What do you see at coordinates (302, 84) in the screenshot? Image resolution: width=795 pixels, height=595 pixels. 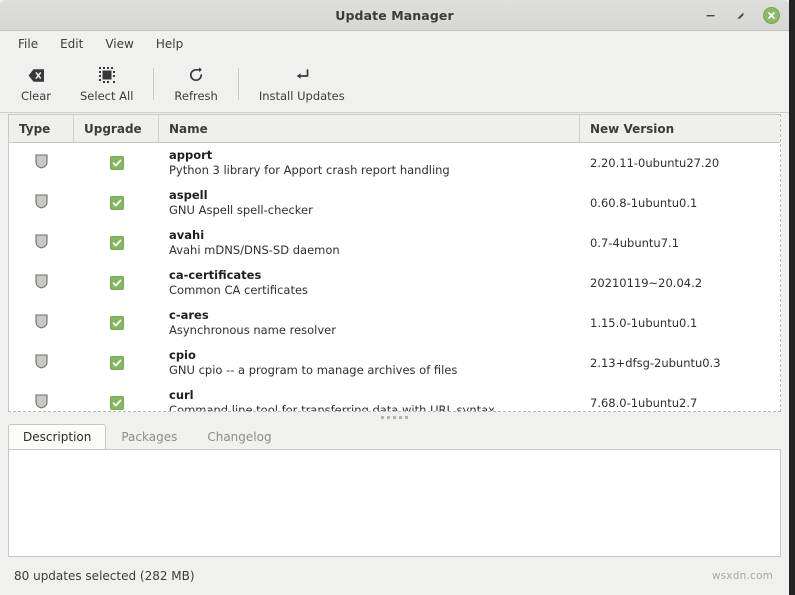 I see `install-updates-button: Install Updates` at bounding box center [302, 84].